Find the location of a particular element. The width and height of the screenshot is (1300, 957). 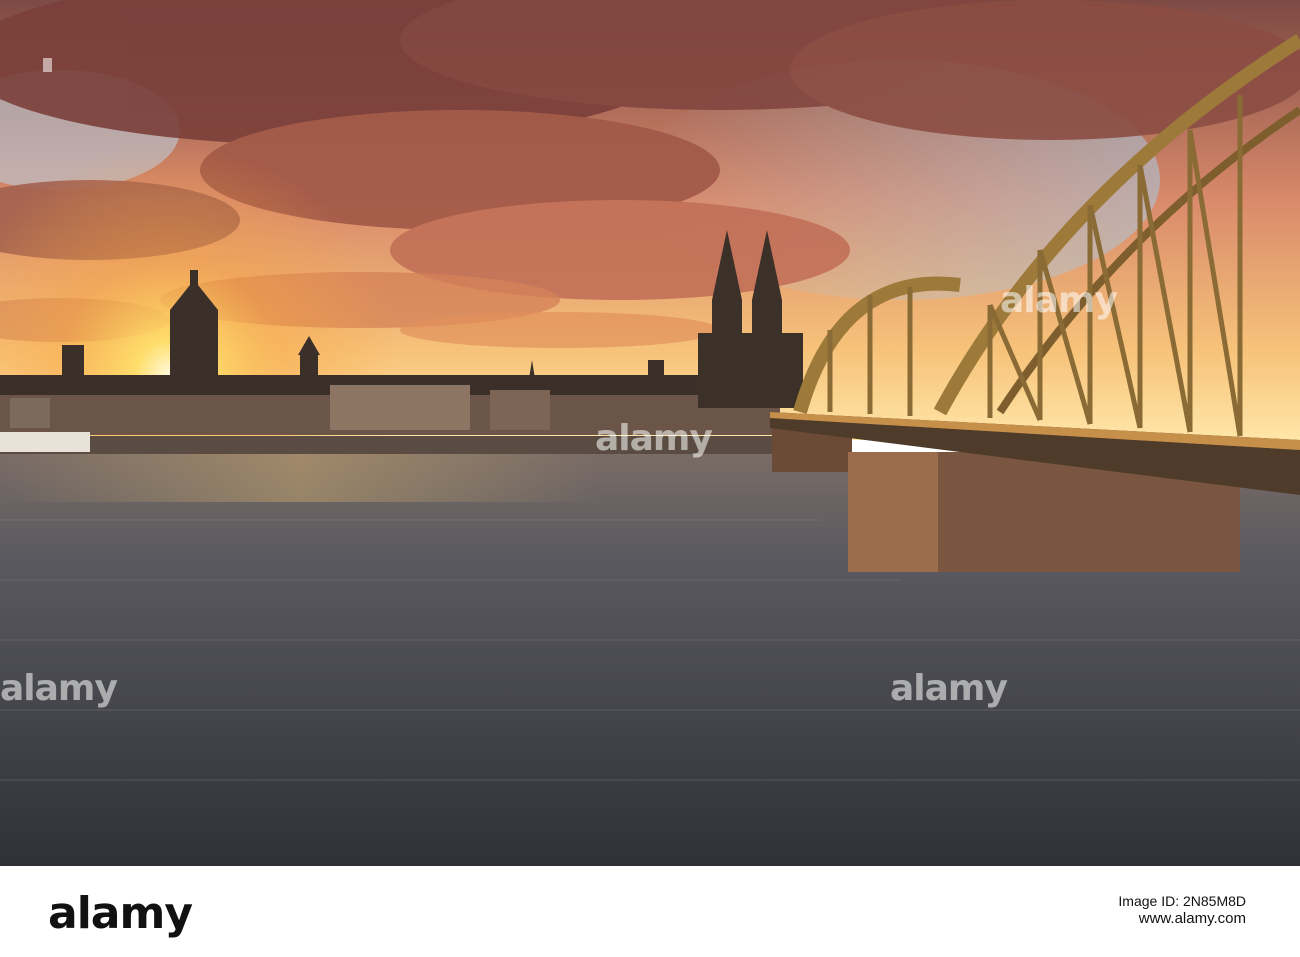

sun-reflection is located at coordinates (300, 477).